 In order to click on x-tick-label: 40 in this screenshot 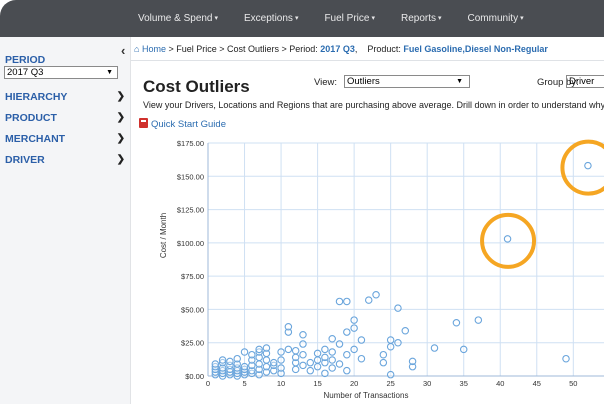, I will do `click(500, 383)`.